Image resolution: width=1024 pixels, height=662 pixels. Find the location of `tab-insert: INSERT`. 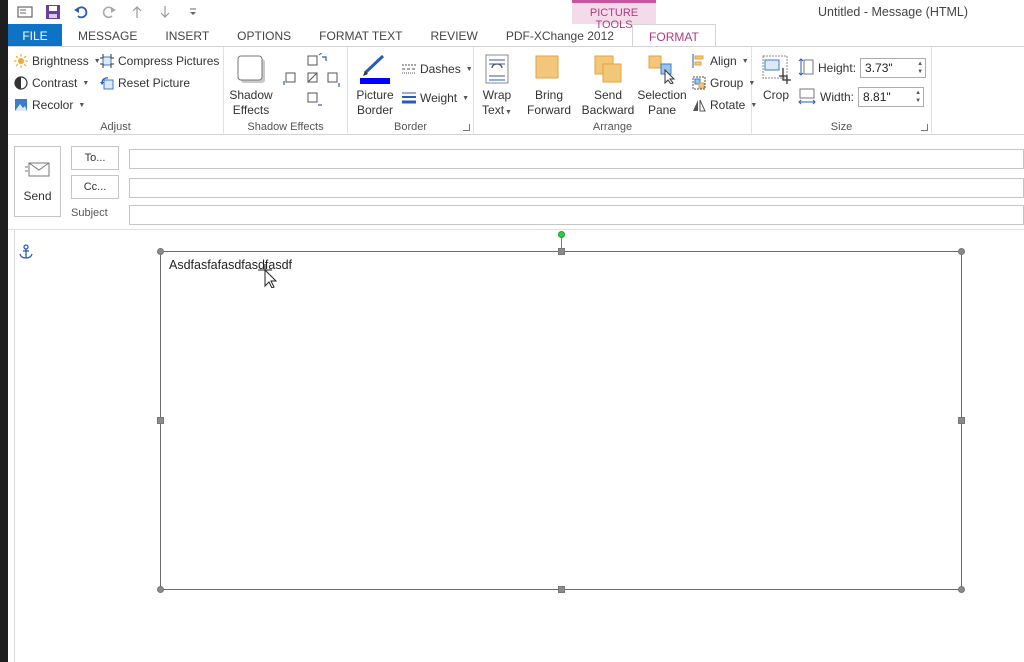

tab-insert: INSERT is located at coordinates (187, 35).